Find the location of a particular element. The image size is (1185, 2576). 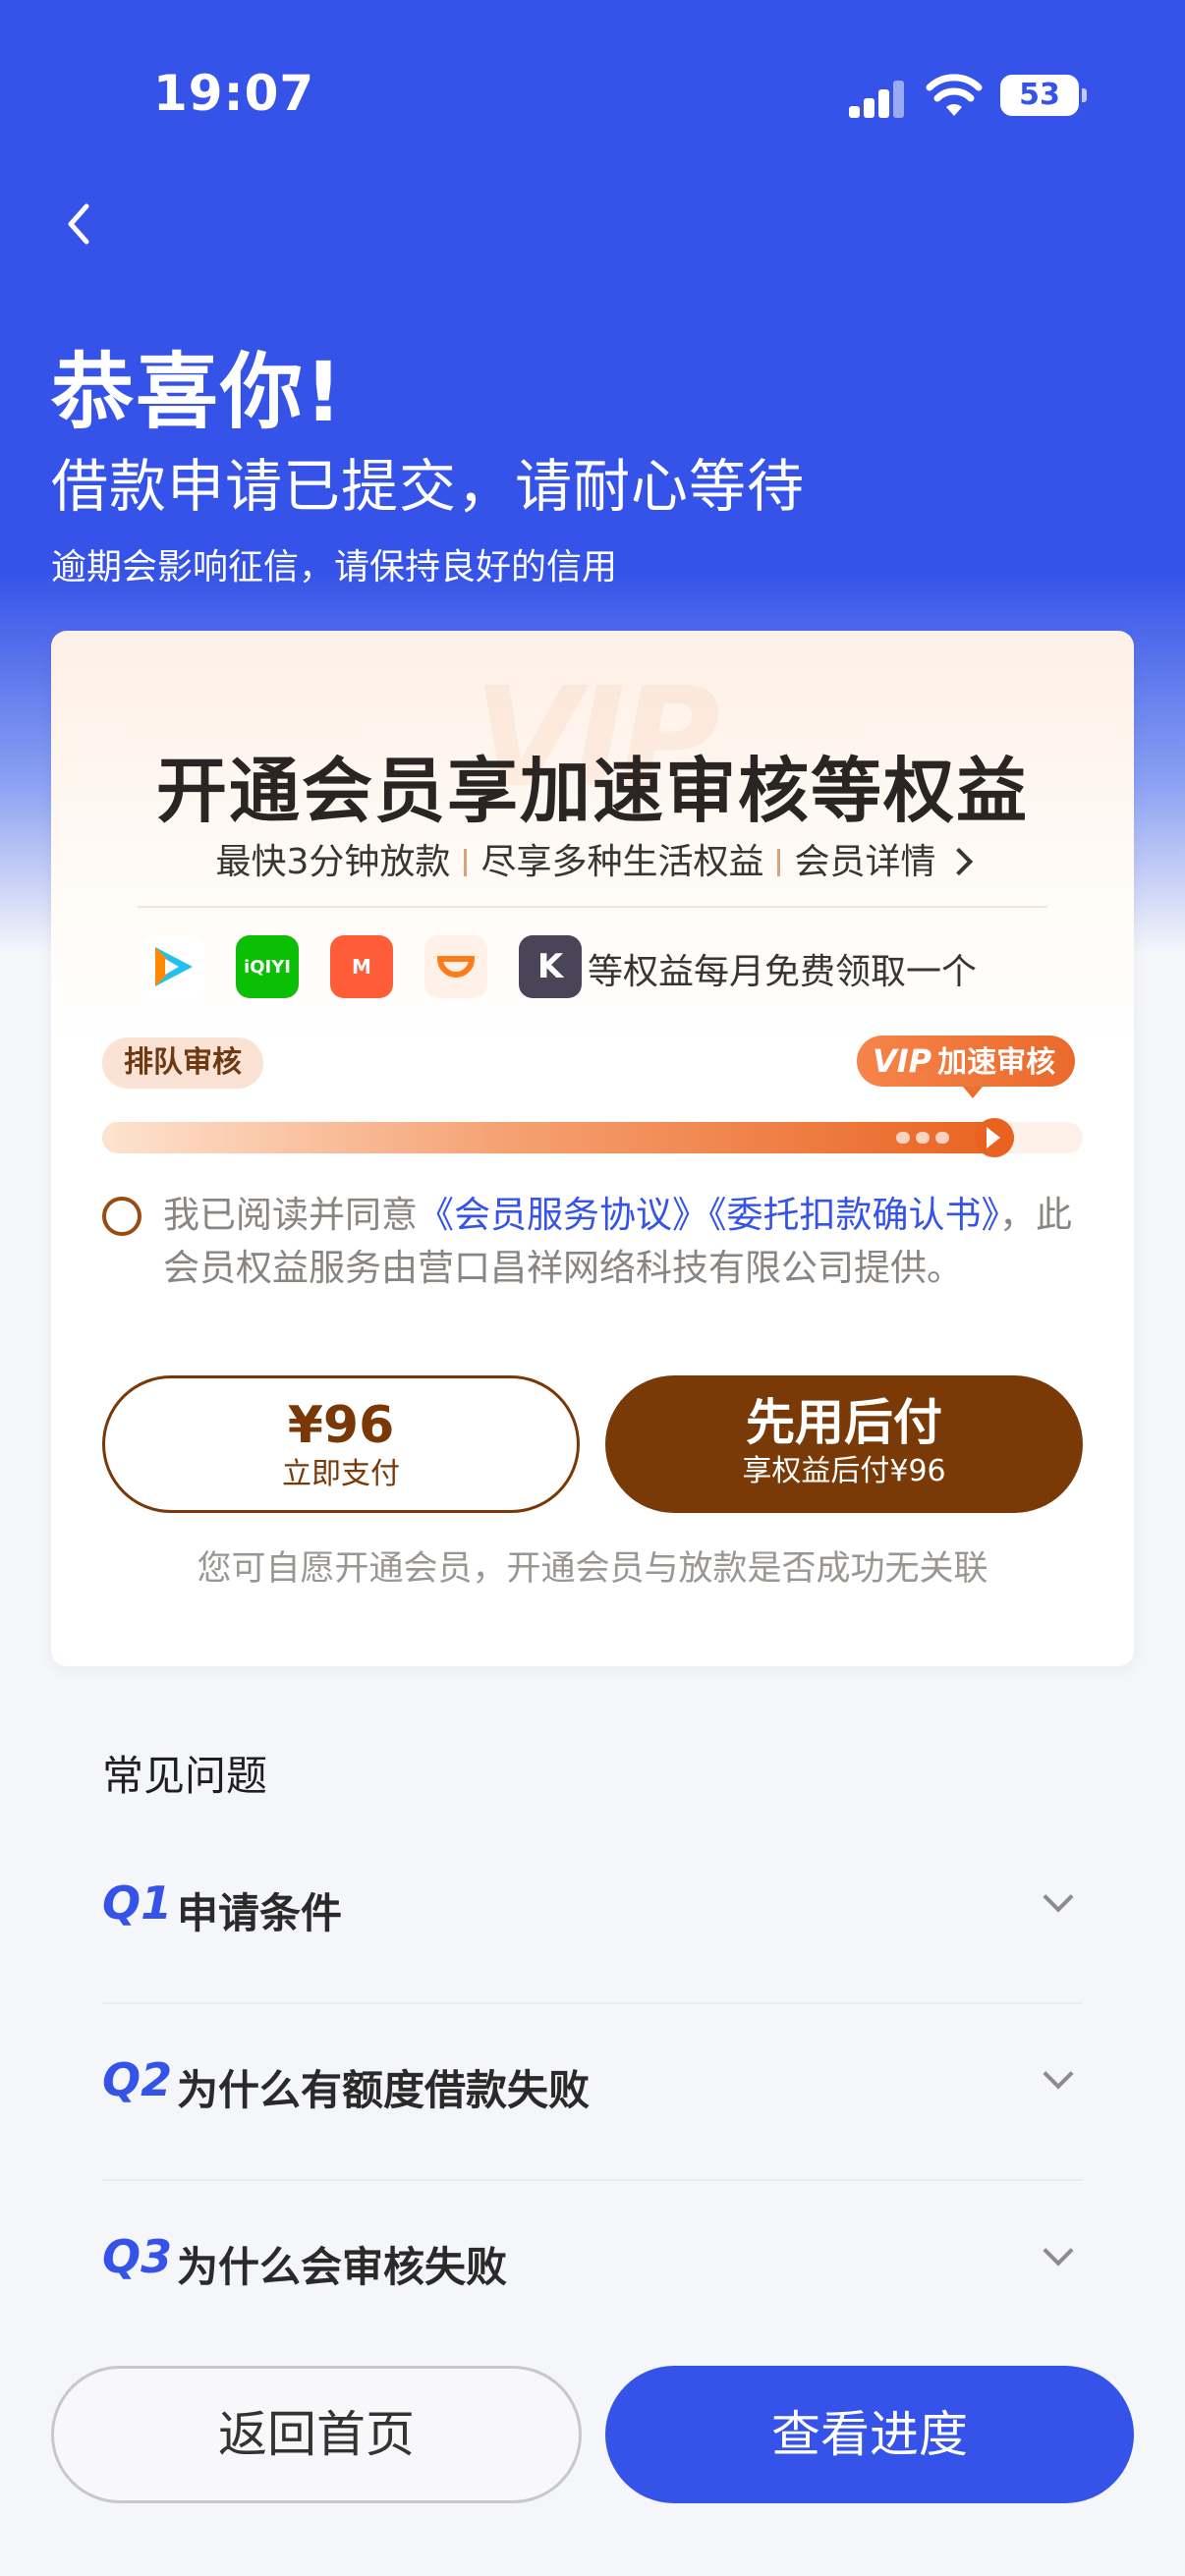

vip-disclaimer: 您可自愿开通会员，开通会员与放款是否成功无关联 is located at coordinates (592, 1569).